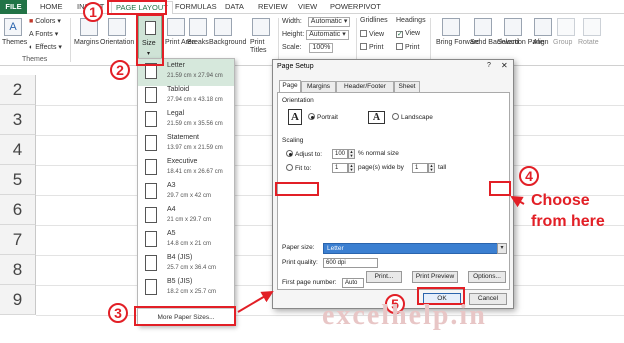  Describe the element at coordinates (340, 154) in the screenshot. I see `adjust-percent-input: 100` at that location.